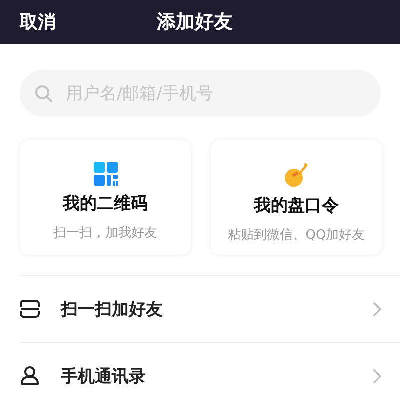 This screenshot has width=400, height=401. What do you see at coordinates (44, 94) in the screenshot?
I see `search-icon` at bounding box center [44, 94].